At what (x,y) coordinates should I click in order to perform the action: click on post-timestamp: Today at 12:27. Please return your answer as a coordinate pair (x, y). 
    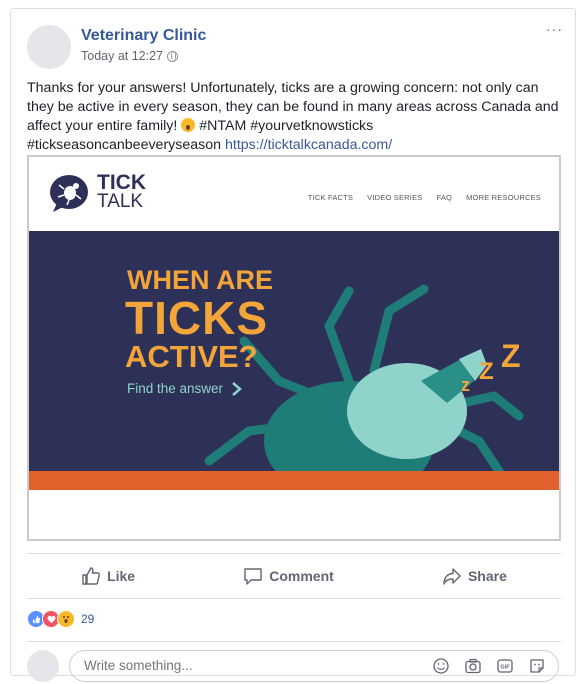
    Looking at the image, I should click on (130, 56).